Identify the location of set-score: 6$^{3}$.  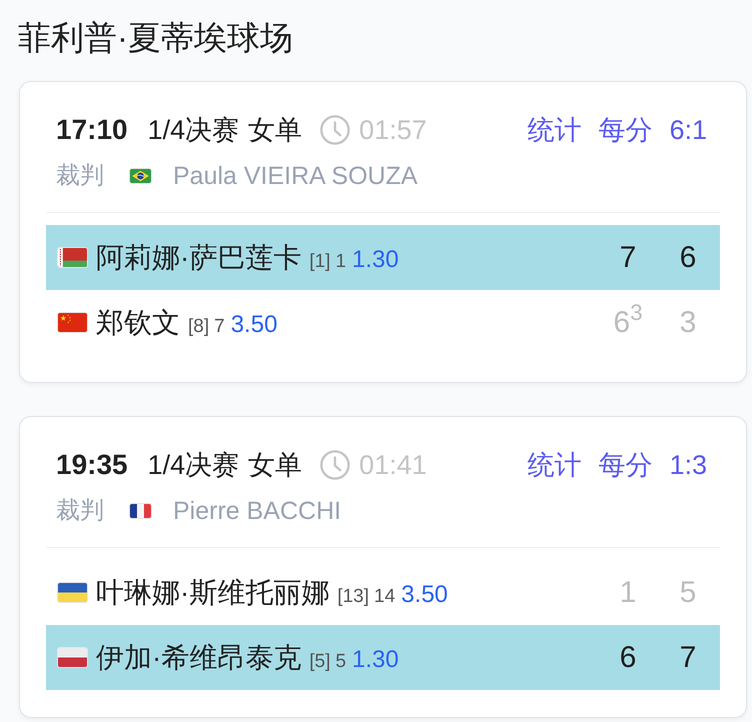
(628, 322).